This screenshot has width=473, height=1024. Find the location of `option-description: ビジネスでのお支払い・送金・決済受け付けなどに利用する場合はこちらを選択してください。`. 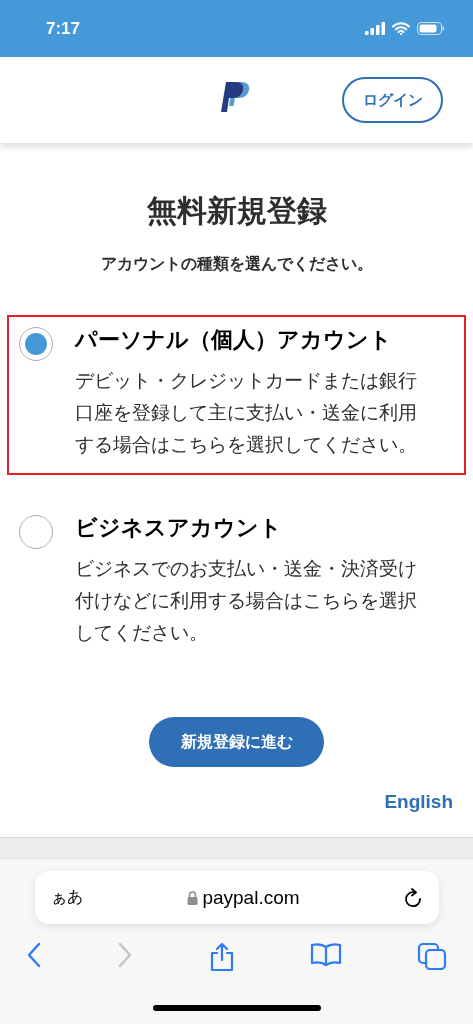

option-description: ビジネスでのお支払い・送金・決済受け付けなどに利用する場合はこちらを選択してください。 is located at coordinates (246, 601).